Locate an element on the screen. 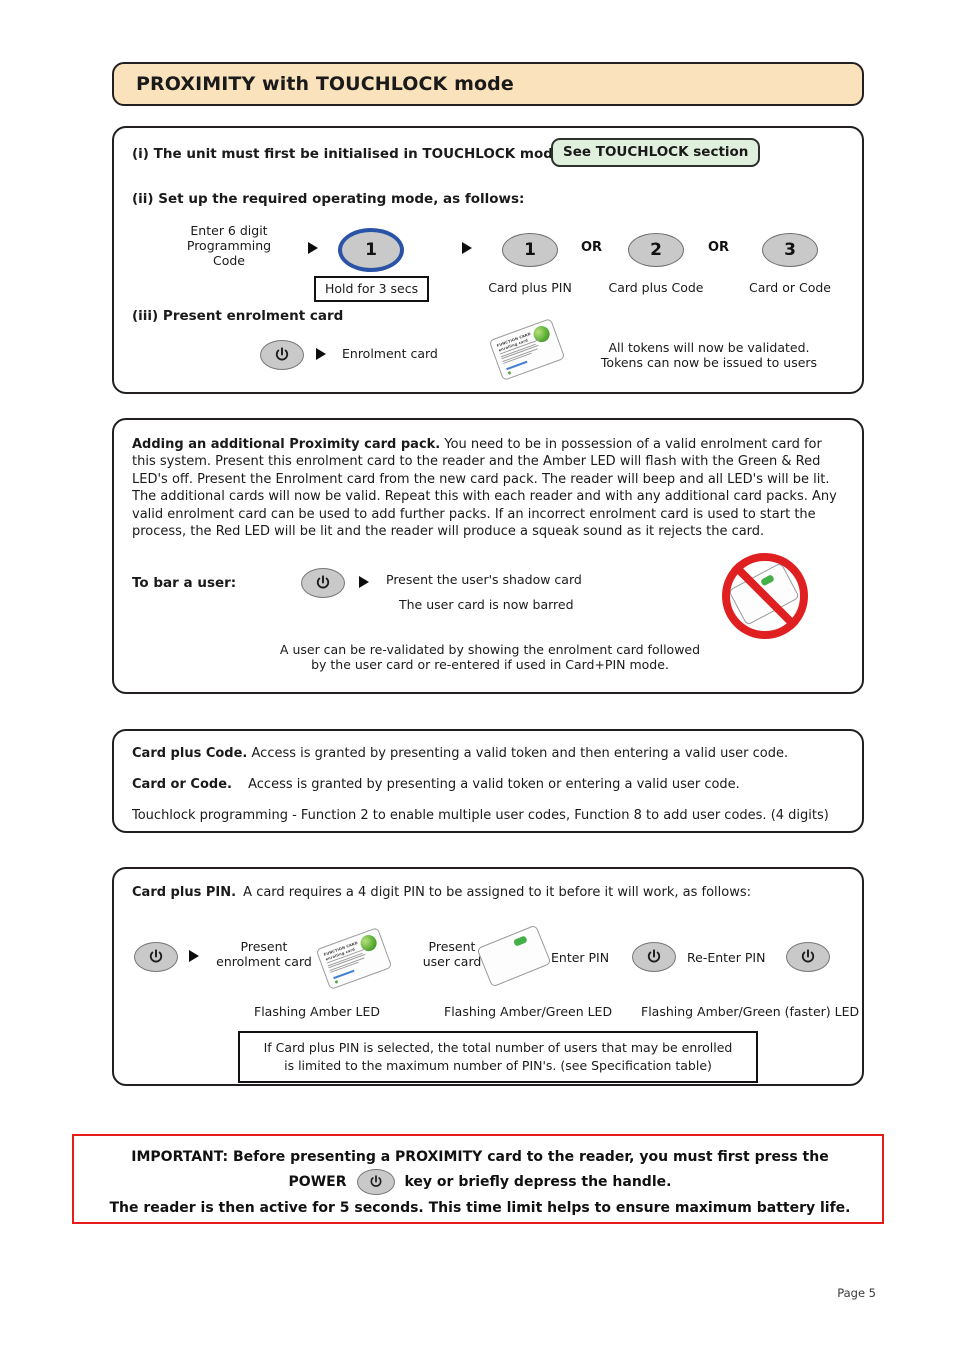  led-status-2: Flashing Amber/Green LED is located at coordinates (528, 1011).